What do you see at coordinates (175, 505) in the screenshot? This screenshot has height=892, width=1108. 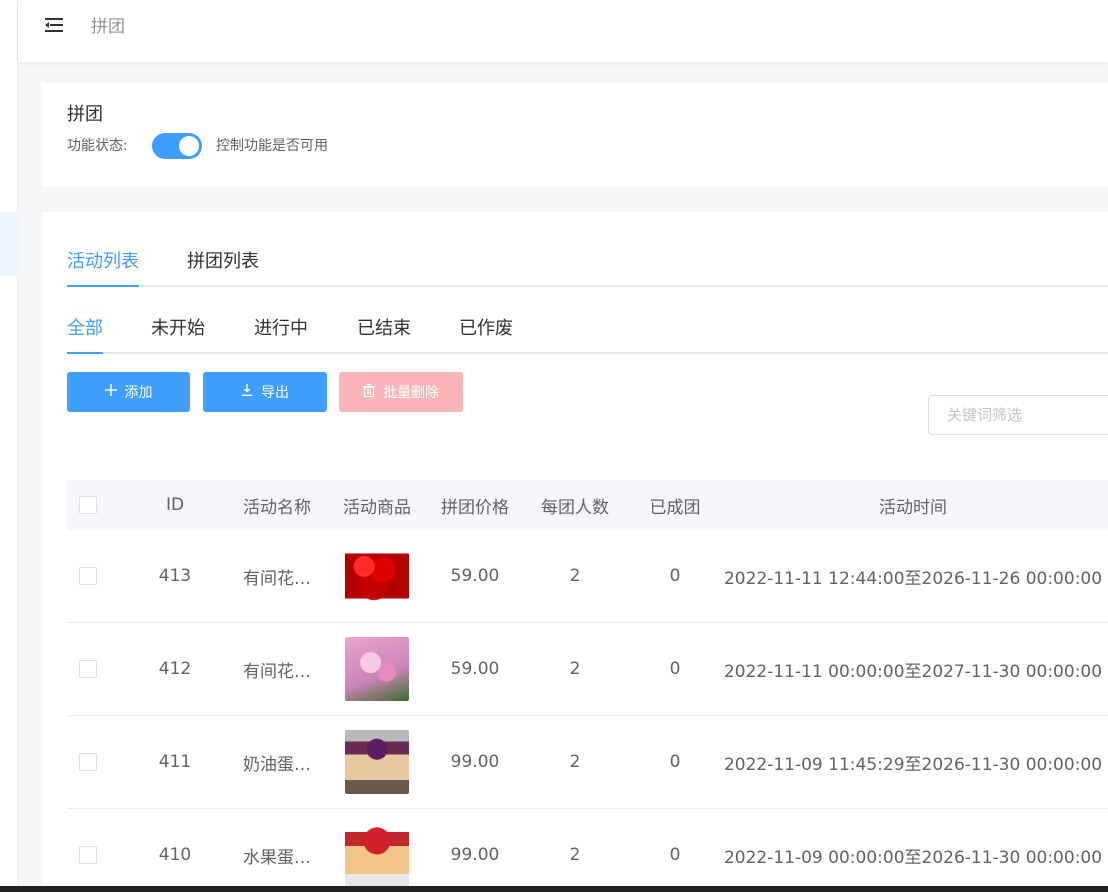 I see `header-id: ID` at bounding box center [175, 505].